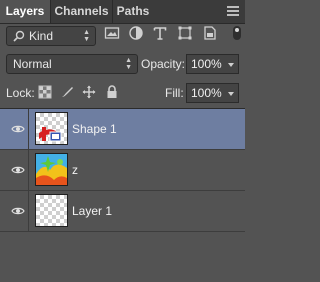 This screenshot has width=320, height=282. I want to click on layer-name: z, so click(75, 170).